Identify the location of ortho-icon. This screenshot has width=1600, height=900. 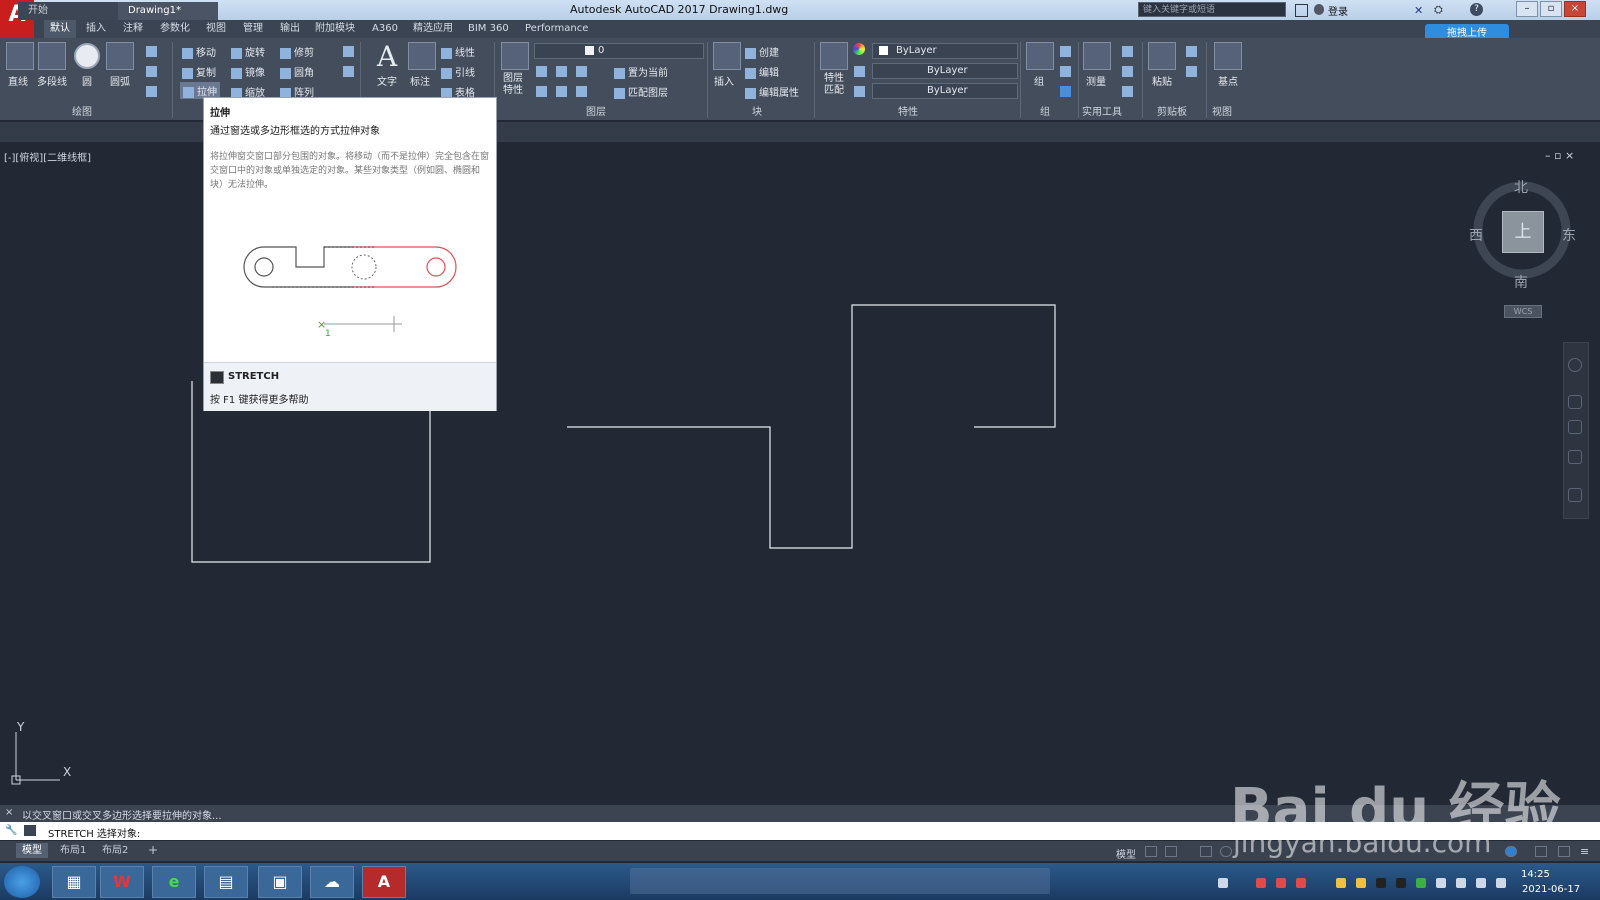
(1206, 851).